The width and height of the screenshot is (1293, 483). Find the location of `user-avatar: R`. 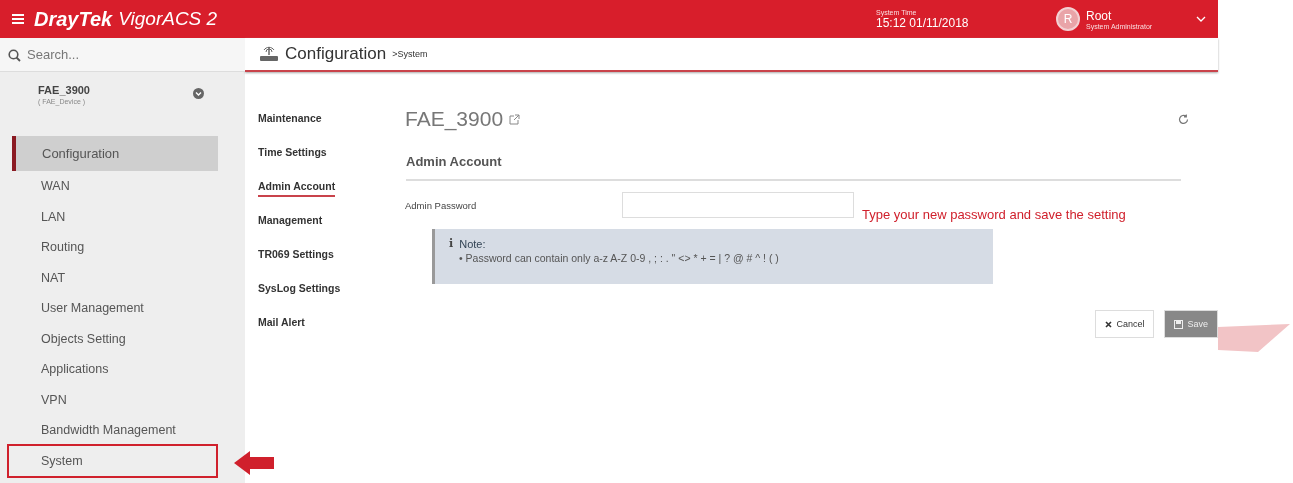

user-avatar: R is located at coordinates (1068, 19).